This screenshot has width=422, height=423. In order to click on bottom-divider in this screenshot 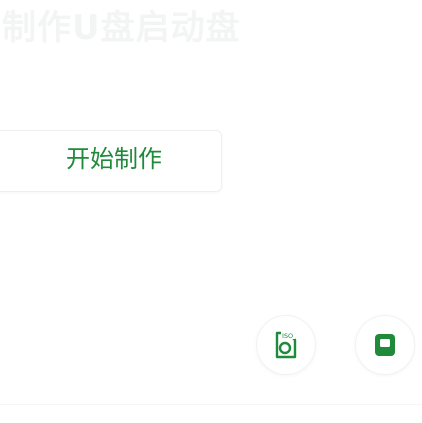, I will do `click(211, 404)`.